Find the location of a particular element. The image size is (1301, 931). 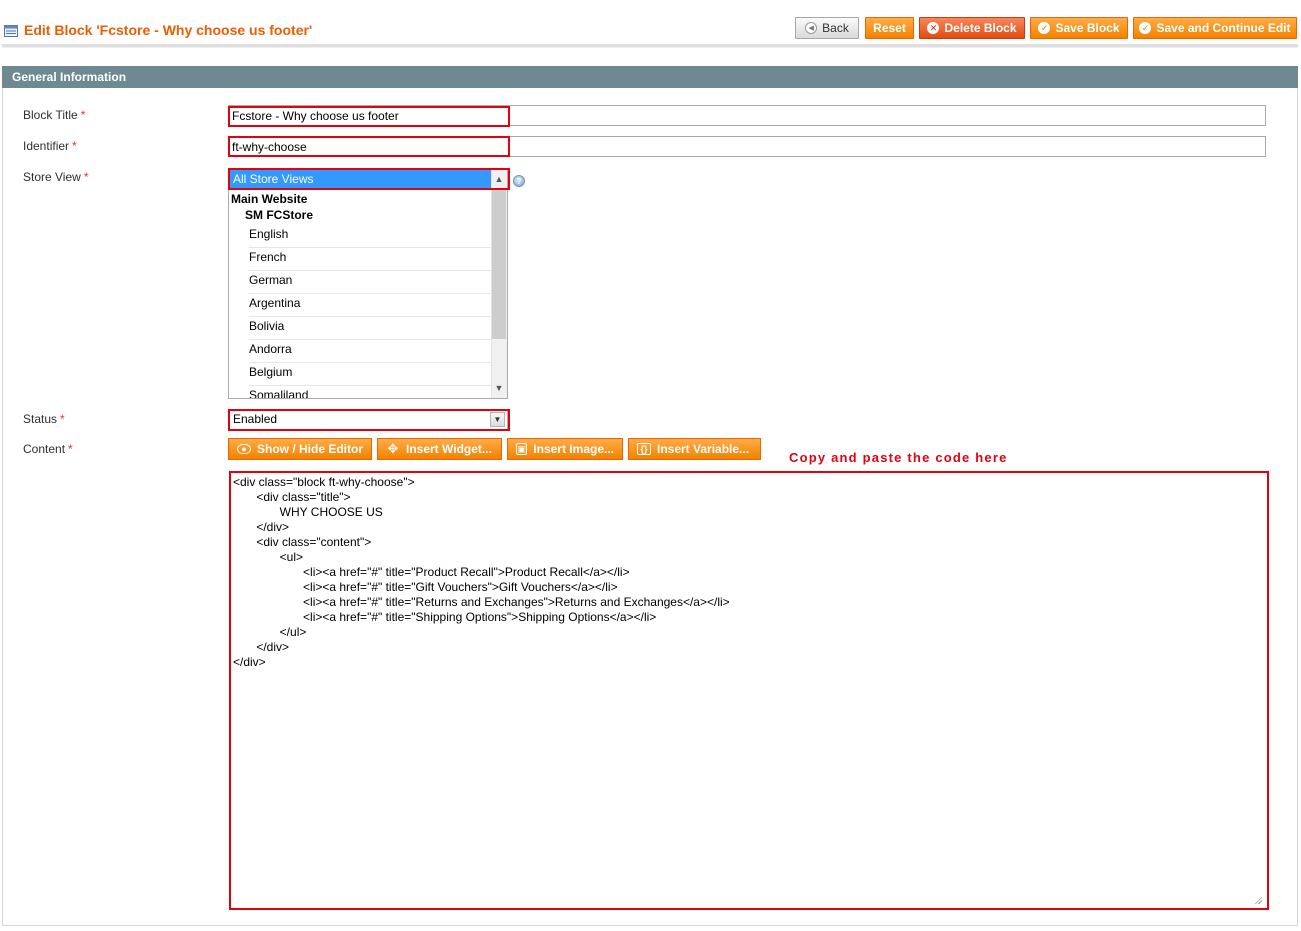

store-view-option: Argentina is located at coordinates (370, 305).